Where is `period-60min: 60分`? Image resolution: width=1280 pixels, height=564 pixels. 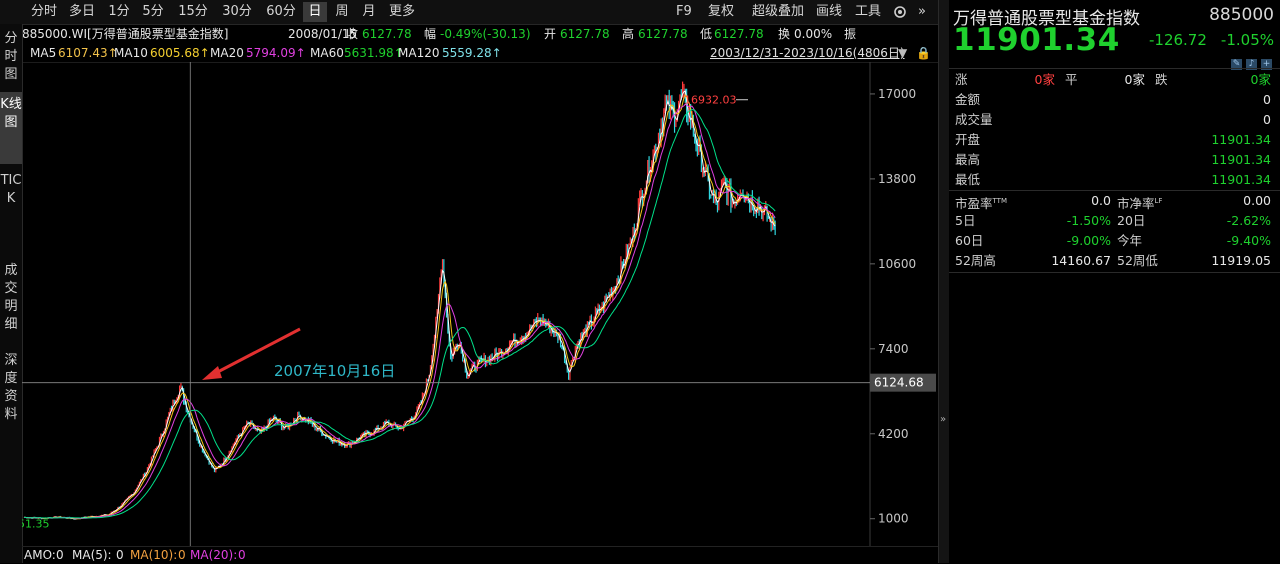 period-60min: 60分 is located at coordinates (281, 12).